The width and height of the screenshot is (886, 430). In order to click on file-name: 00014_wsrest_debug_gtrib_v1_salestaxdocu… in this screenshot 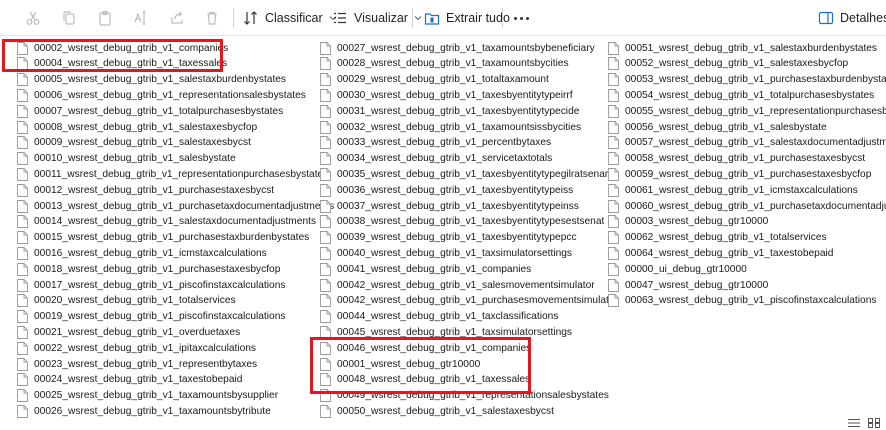, I will do `click(175, 222)`.